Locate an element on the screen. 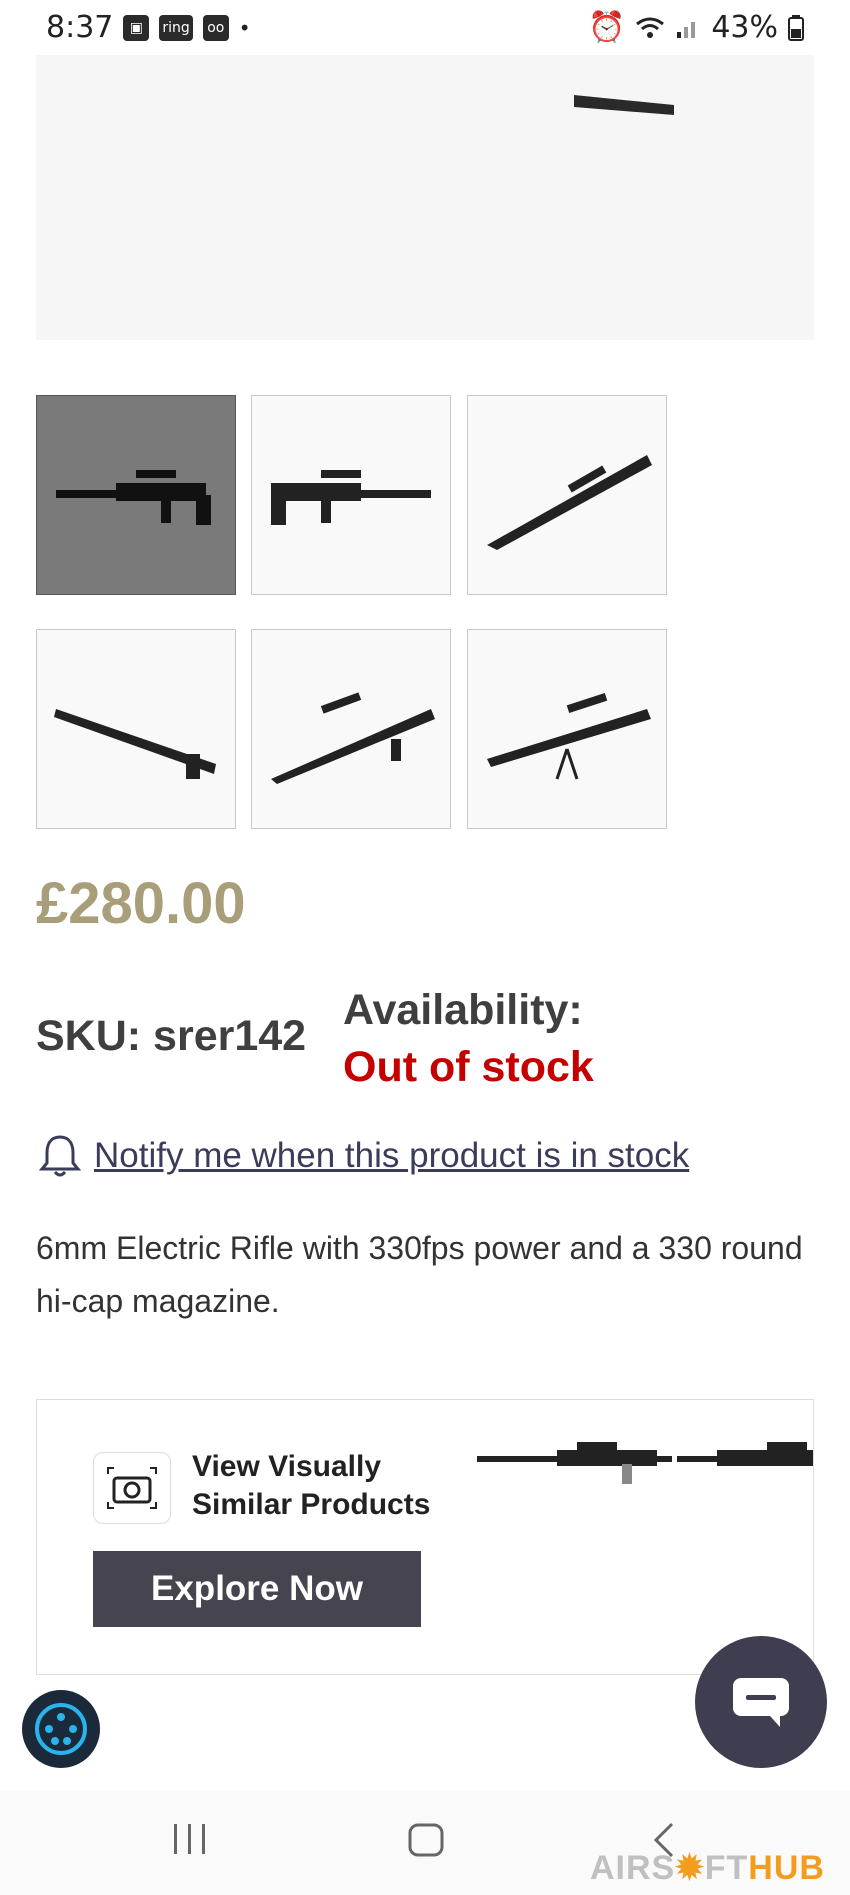 The height and width of the screenshot is (1895, 850). main-product-image is located at coordinates (425, 197).